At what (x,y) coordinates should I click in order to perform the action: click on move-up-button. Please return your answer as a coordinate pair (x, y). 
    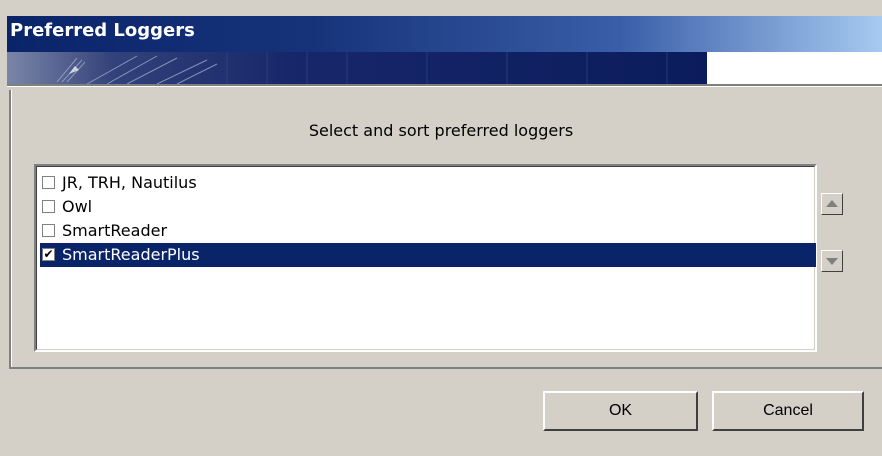
    Looking at the image, I should click on (832, 204).